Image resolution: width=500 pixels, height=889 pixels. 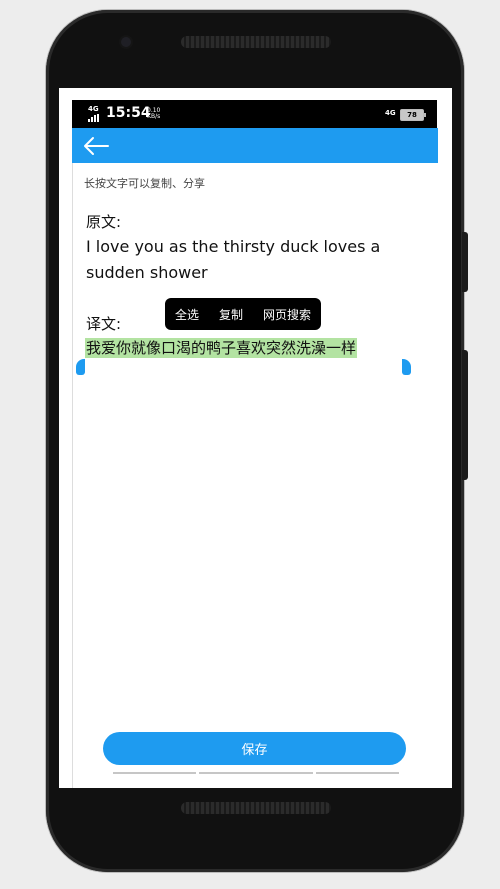 What do you see at coordinates (72, 475) in the screenshot?
I see `divider` at bounding box center [72, 475].